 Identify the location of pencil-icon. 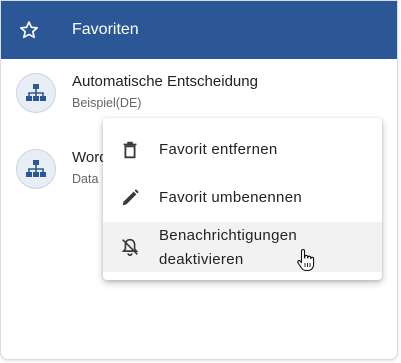
(130, 197).